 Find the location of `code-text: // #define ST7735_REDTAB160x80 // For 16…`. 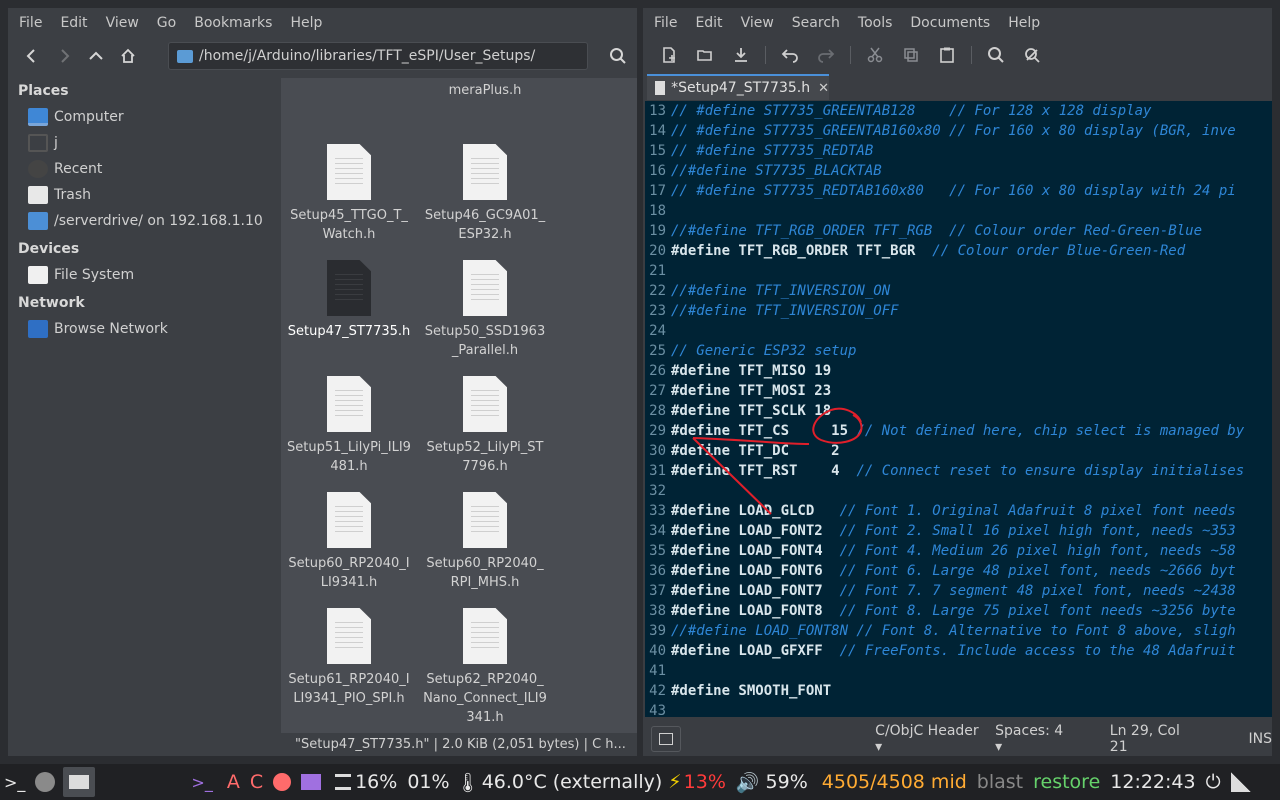

code-text: // #define ST7735_REDTAB160x80 // For 16… is located at coordinates (953, 191).